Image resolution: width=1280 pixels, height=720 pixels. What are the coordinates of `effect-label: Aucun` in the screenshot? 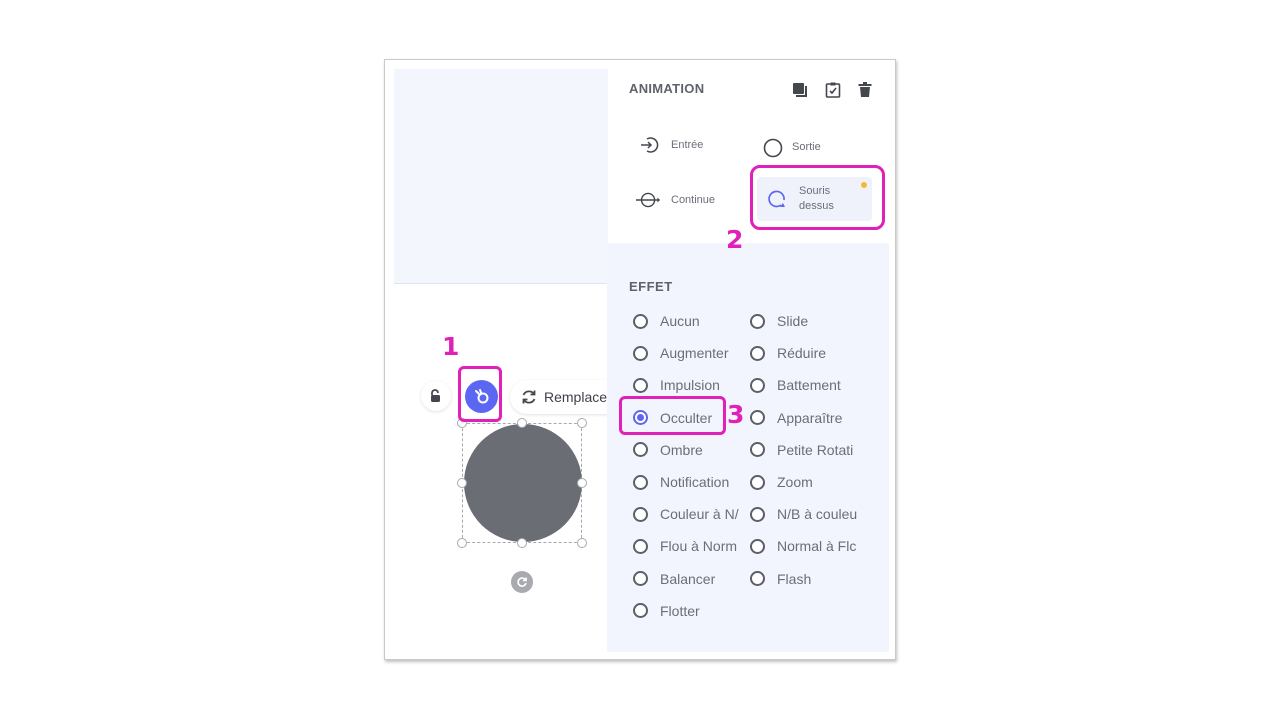 It's located at (680, 321).